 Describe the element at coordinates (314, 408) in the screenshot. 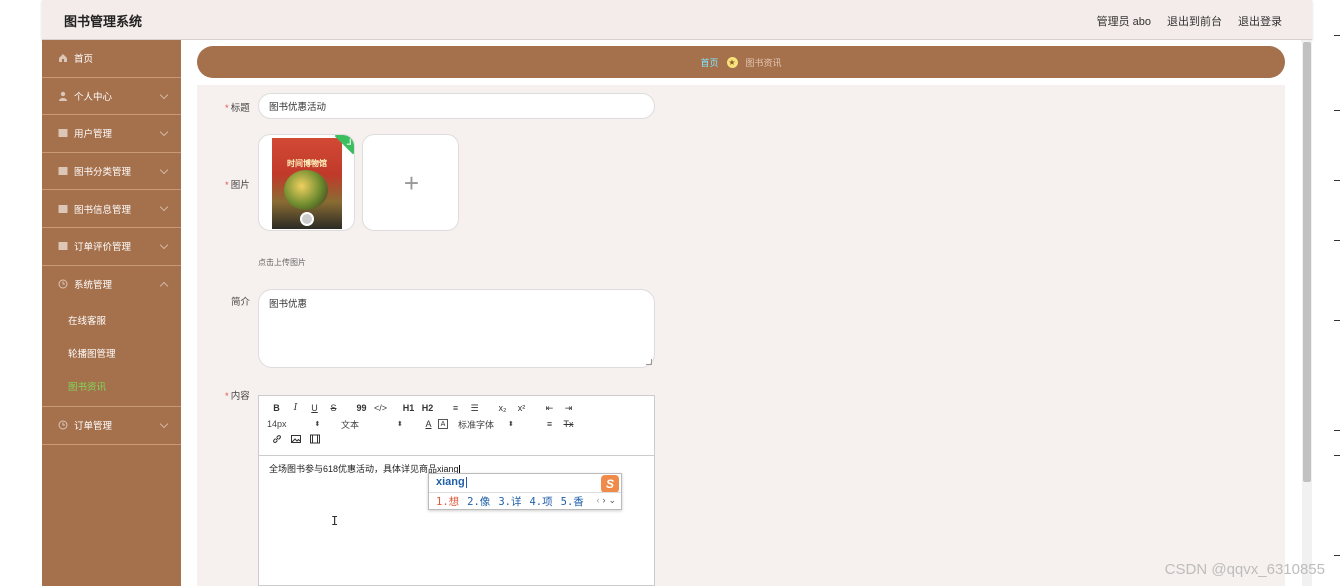

I see `underline-button: U` at that location.